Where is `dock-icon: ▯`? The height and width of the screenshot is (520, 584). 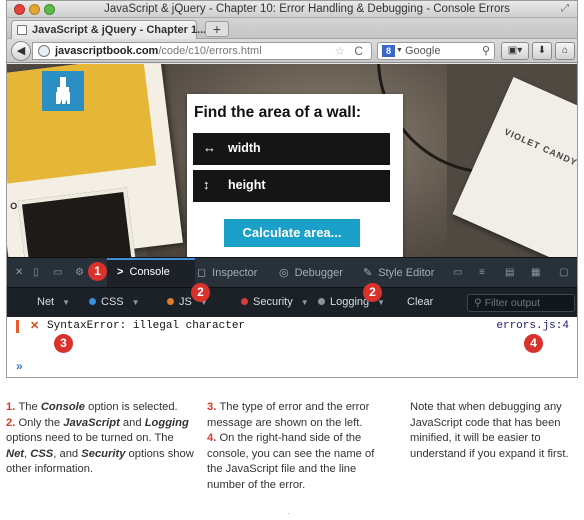 dock-icon: ▯ is located at coordinates (36, 272).